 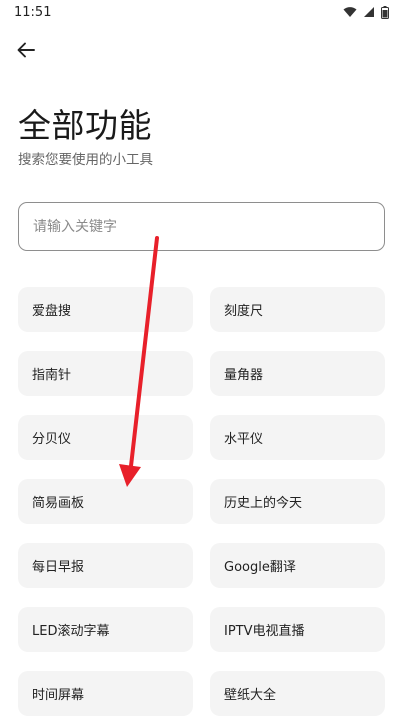 I want to click on wifi-icon, so click(x=350, y=12).